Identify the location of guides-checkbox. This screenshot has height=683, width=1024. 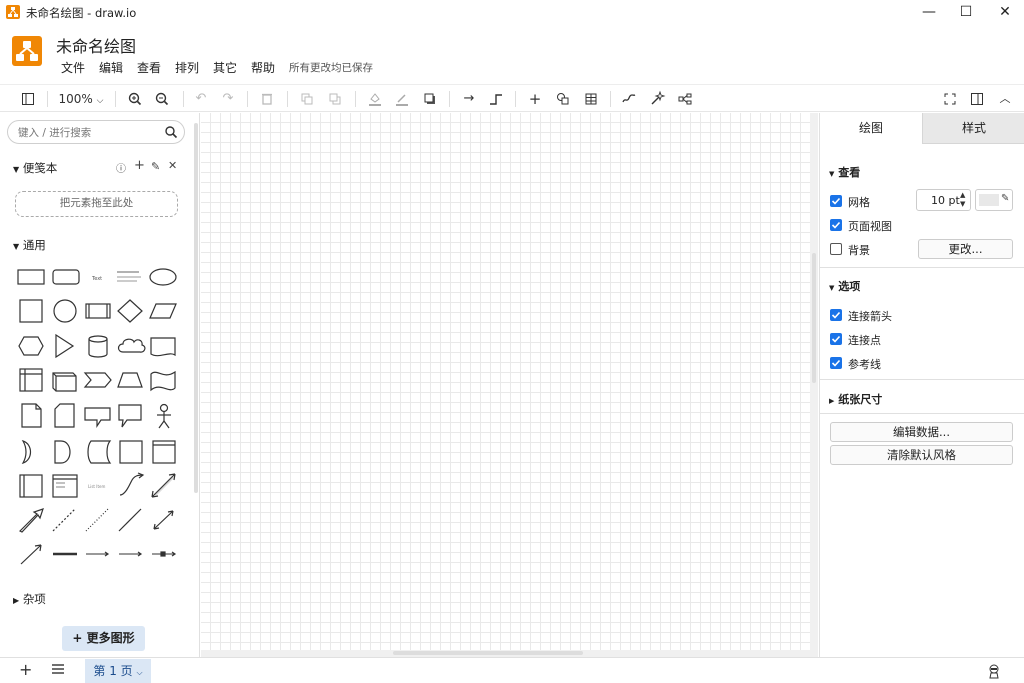
(836, 364).